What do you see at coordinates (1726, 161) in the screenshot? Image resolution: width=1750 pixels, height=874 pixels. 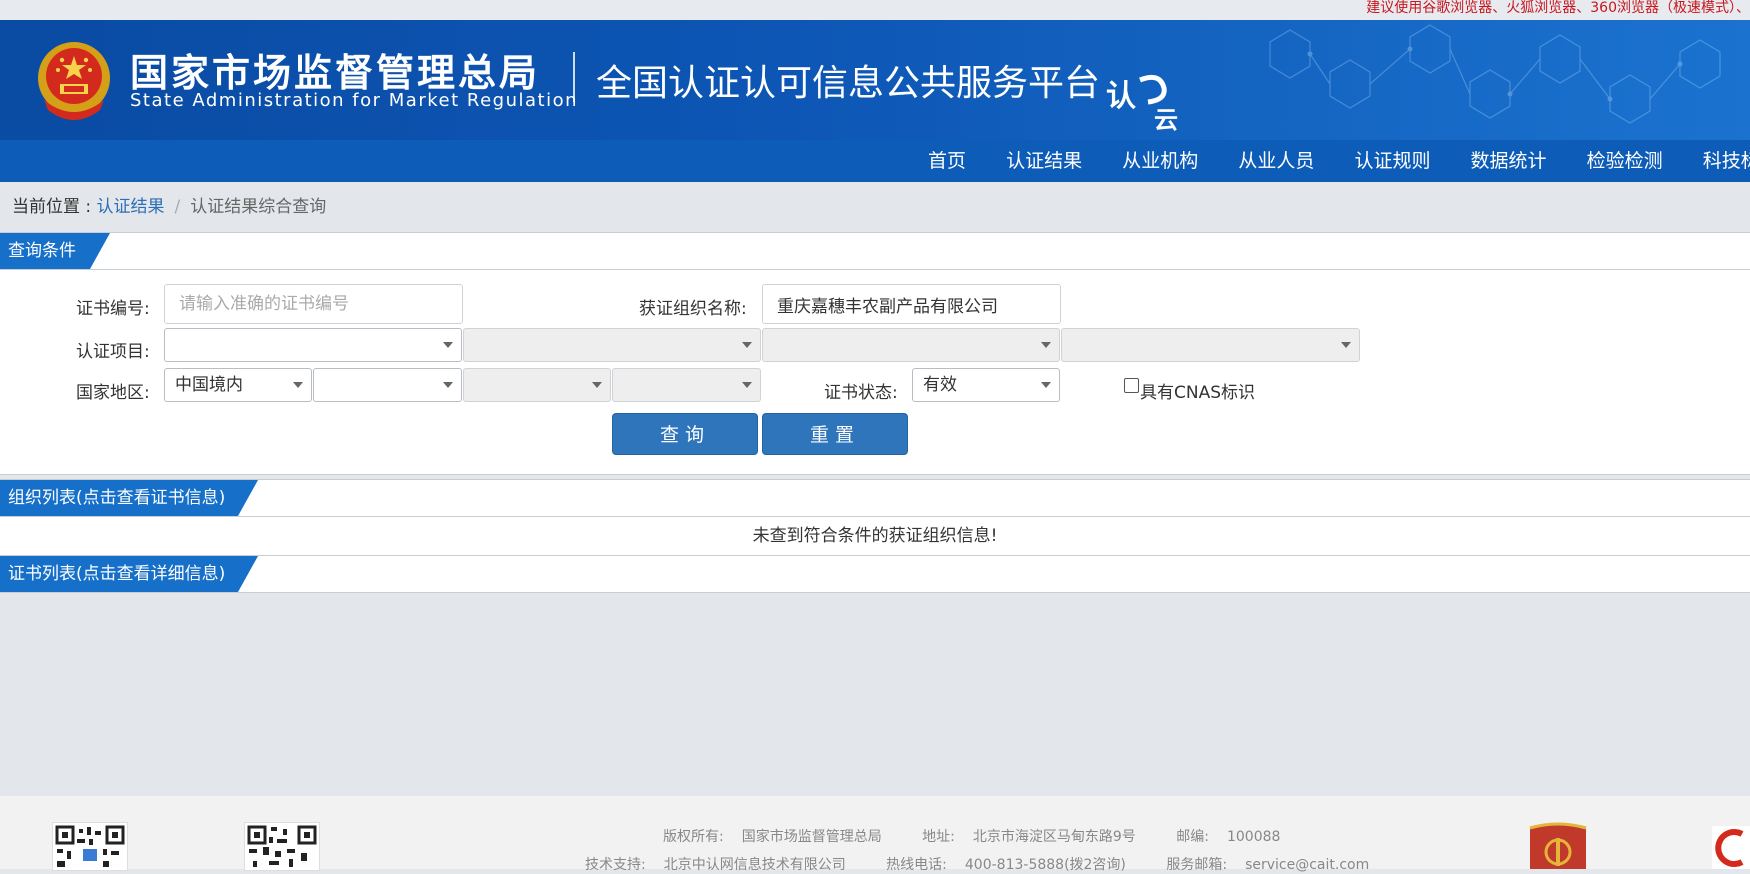 I see `nav-item-tech-standards: 科技标` at bounding box center [1726, 161].